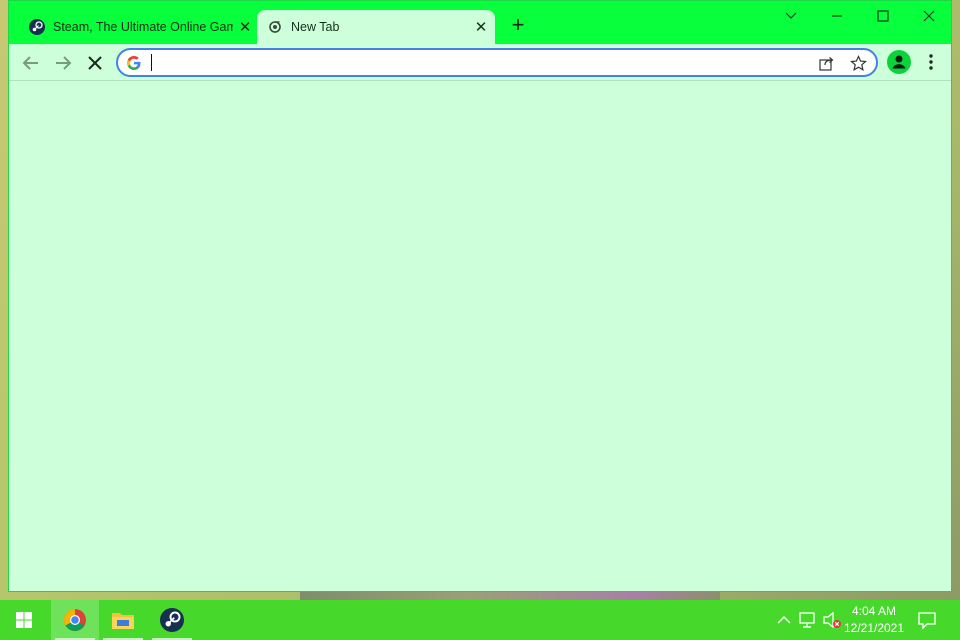  Describe the element at coordinates (31, 63) in the screenshot. I see `back-icon` at that location.